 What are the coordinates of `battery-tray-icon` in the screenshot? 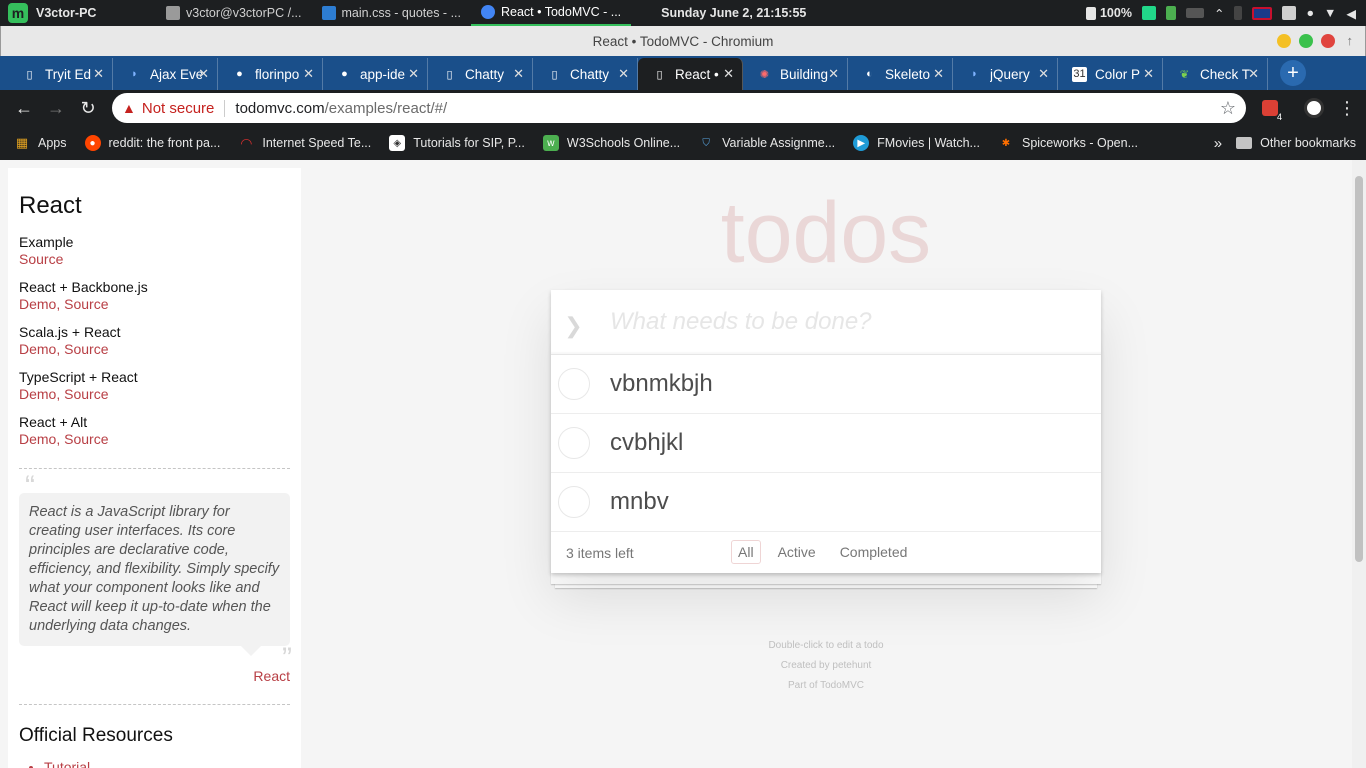 It's located at (1170, 13).